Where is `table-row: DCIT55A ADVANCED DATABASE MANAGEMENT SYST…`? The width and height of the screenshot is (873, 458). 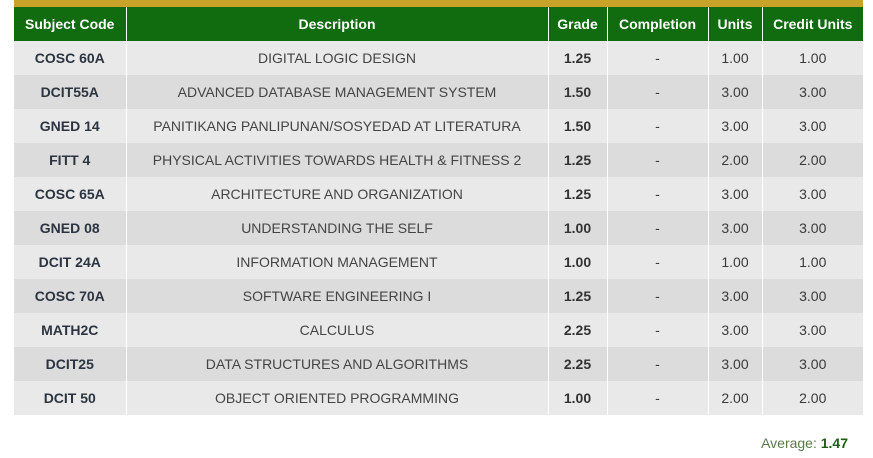 table-row: DCIT55A ADVANCED DATABASE MANAGEMENT SYST… is located at coordinates (438, 92).